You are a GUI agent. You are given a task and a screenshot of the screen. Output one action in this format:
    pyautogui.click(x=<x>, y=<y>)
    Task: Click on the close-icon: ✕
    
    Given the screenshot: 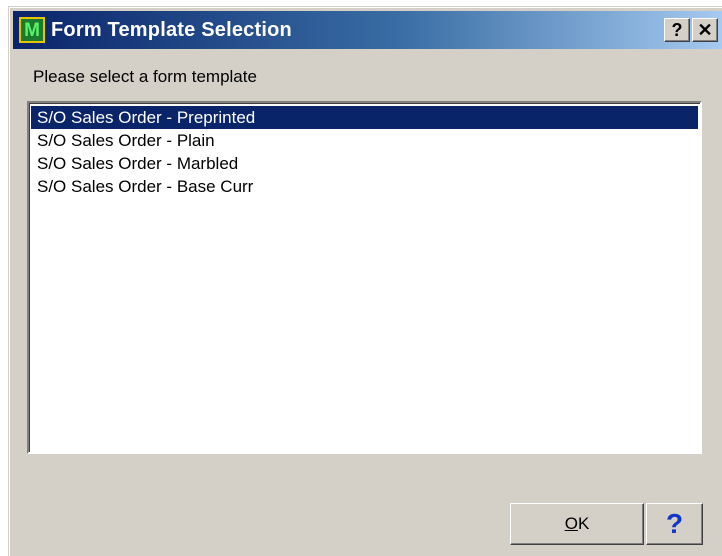 What is the action you would take?
    pyautogui.click(x=705, y=29)
    